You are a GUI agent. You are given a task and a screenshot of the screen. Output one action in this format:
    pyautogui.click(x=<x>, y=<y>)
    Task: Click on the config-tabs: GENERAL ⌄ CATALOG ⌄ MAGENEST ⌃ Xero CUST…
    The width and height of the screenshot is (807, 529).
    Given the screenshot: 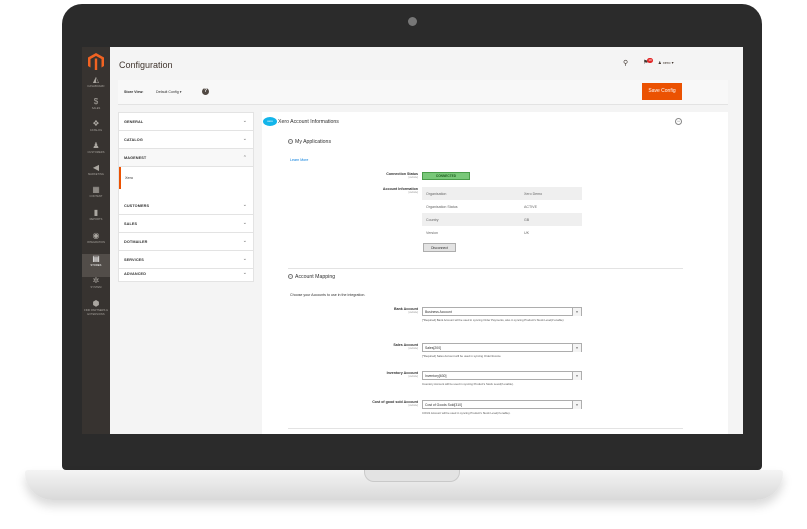 What is the action you would take?
    pyautogui.click(x=186, y=197)
    